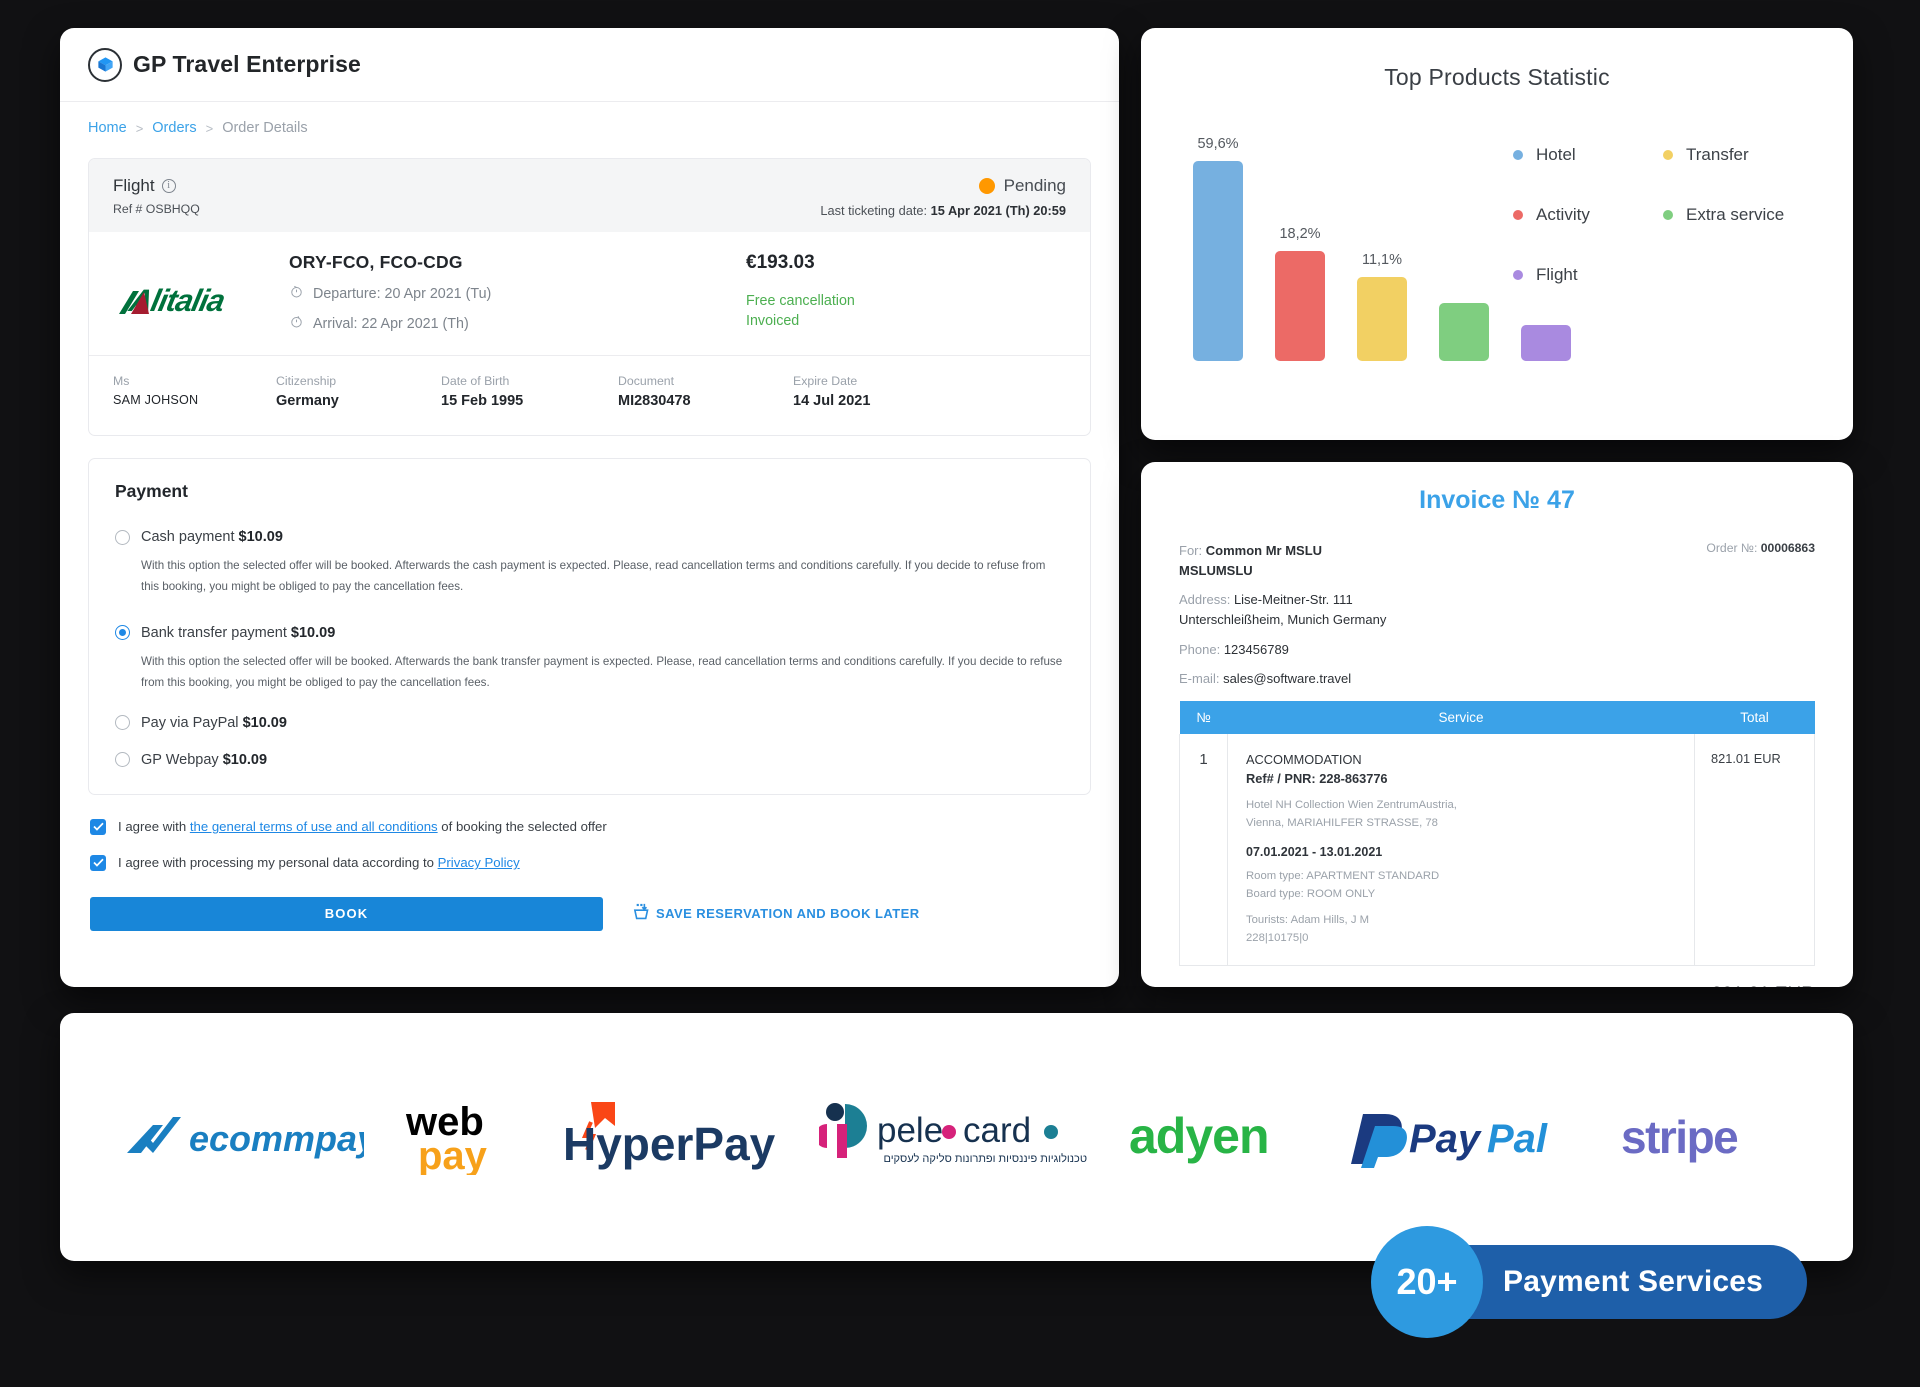 The image size is (1920, 1387). What do you see at coordinates (1308, 920) in the screenshot?
I see `tourists: Tourists: Adam Hills, J M` at bounding box center [1308, 920].